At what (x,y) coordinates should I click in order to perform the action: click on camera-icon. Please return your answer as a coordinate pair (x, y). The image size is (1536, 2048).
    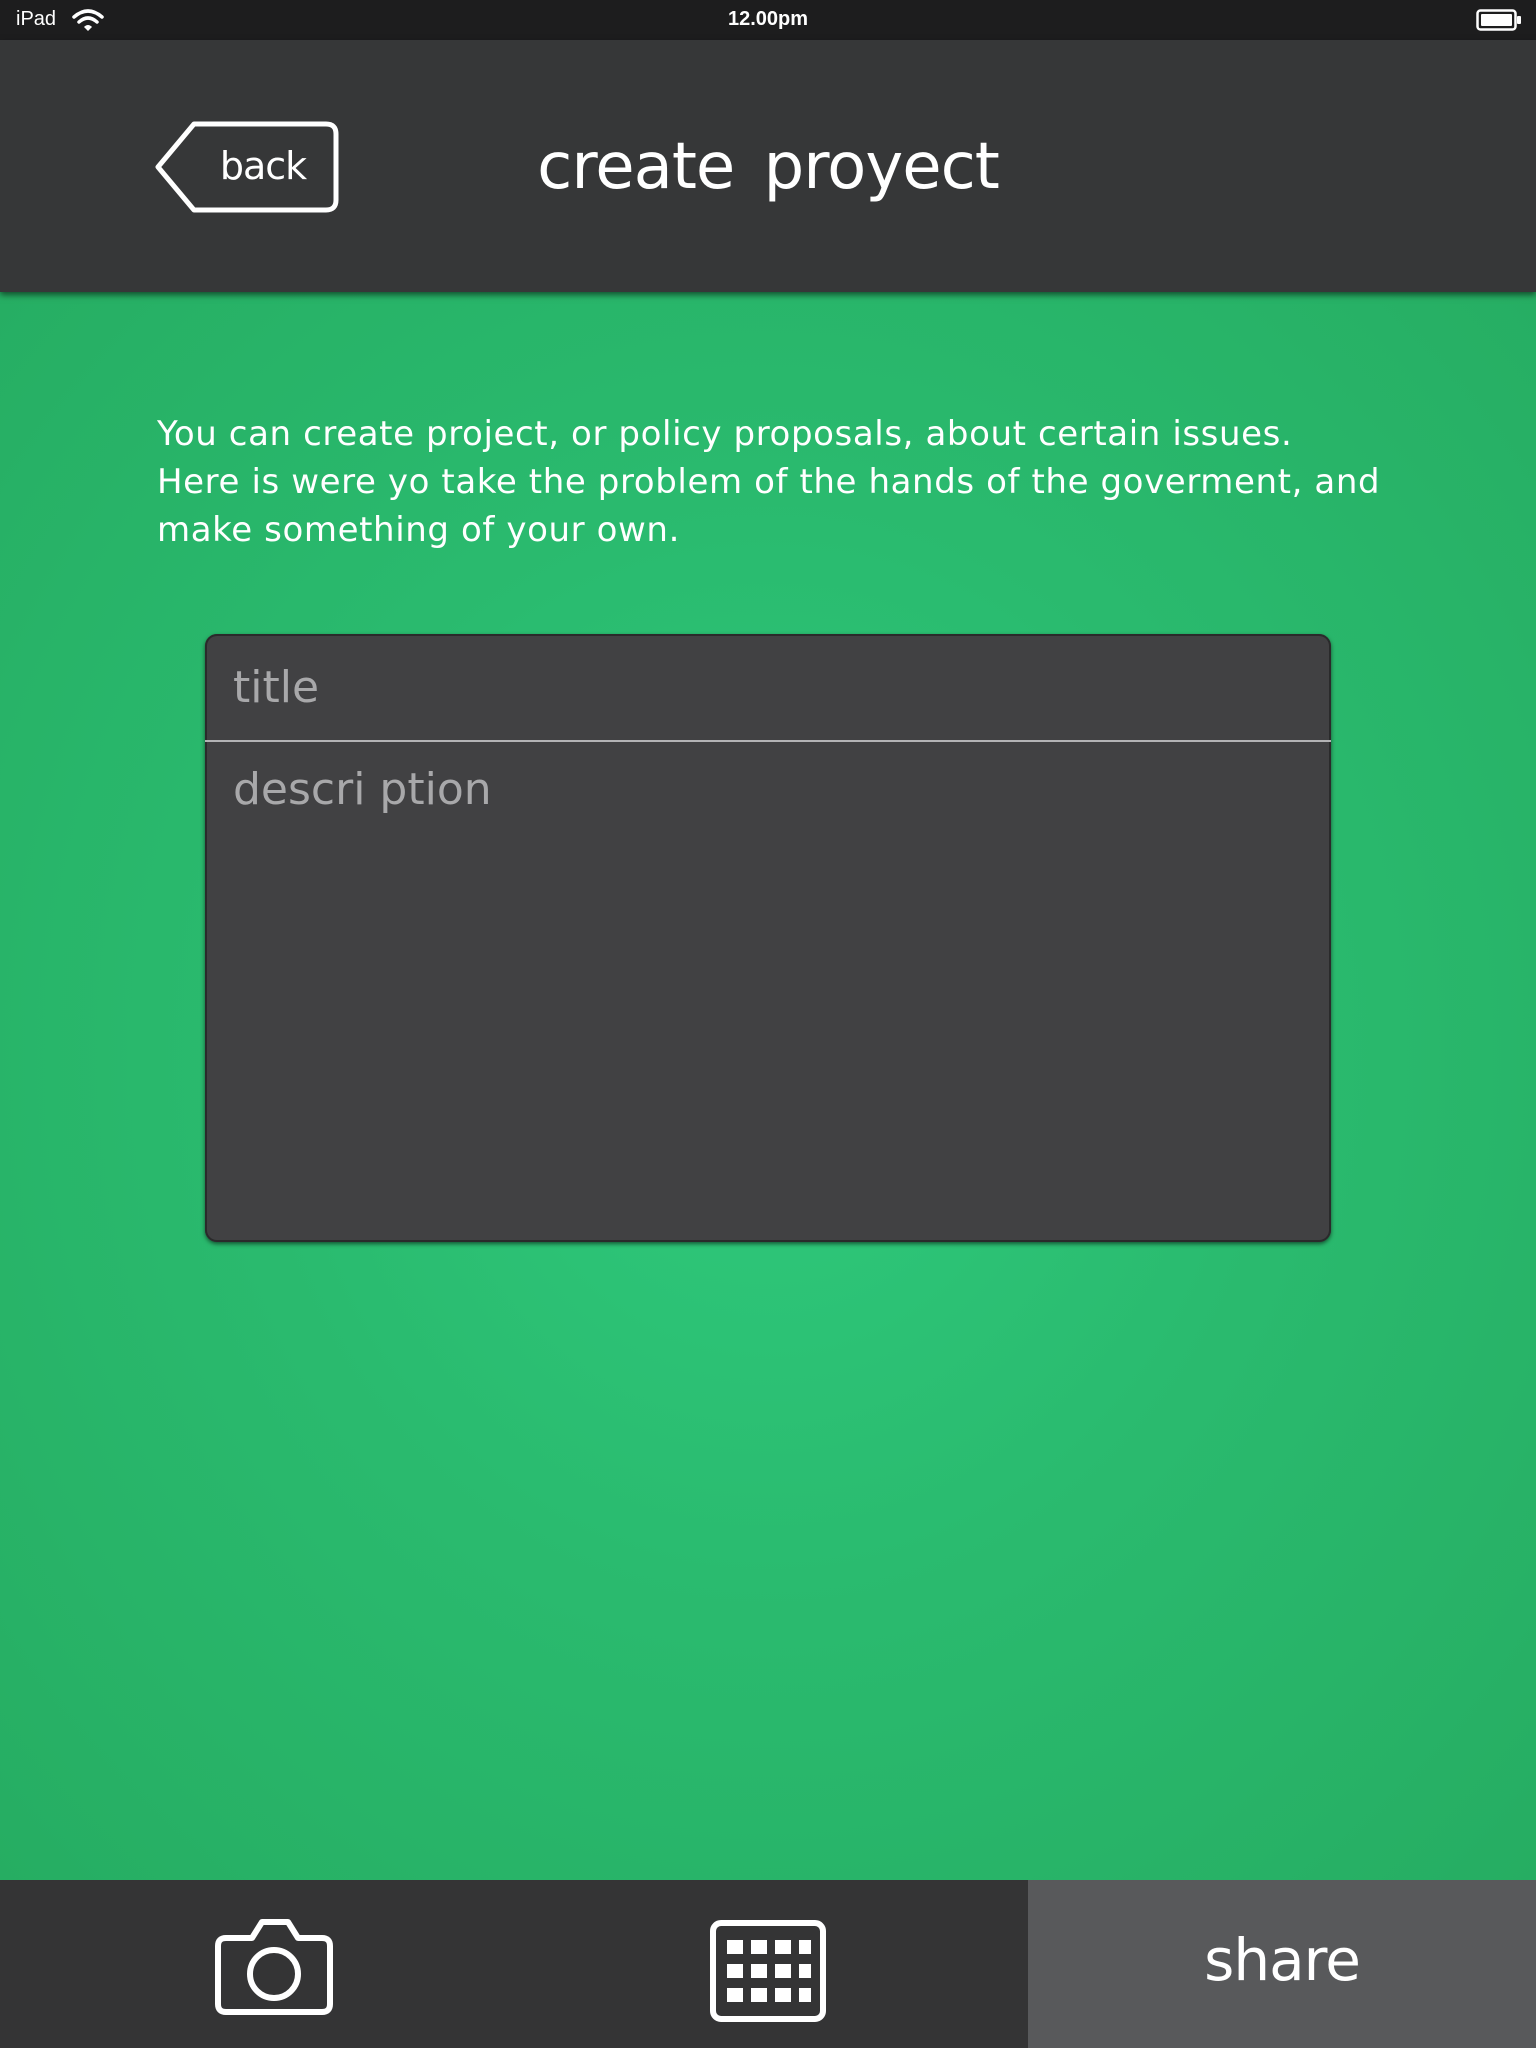
    Looking at the image, I should click on (274, 1967).